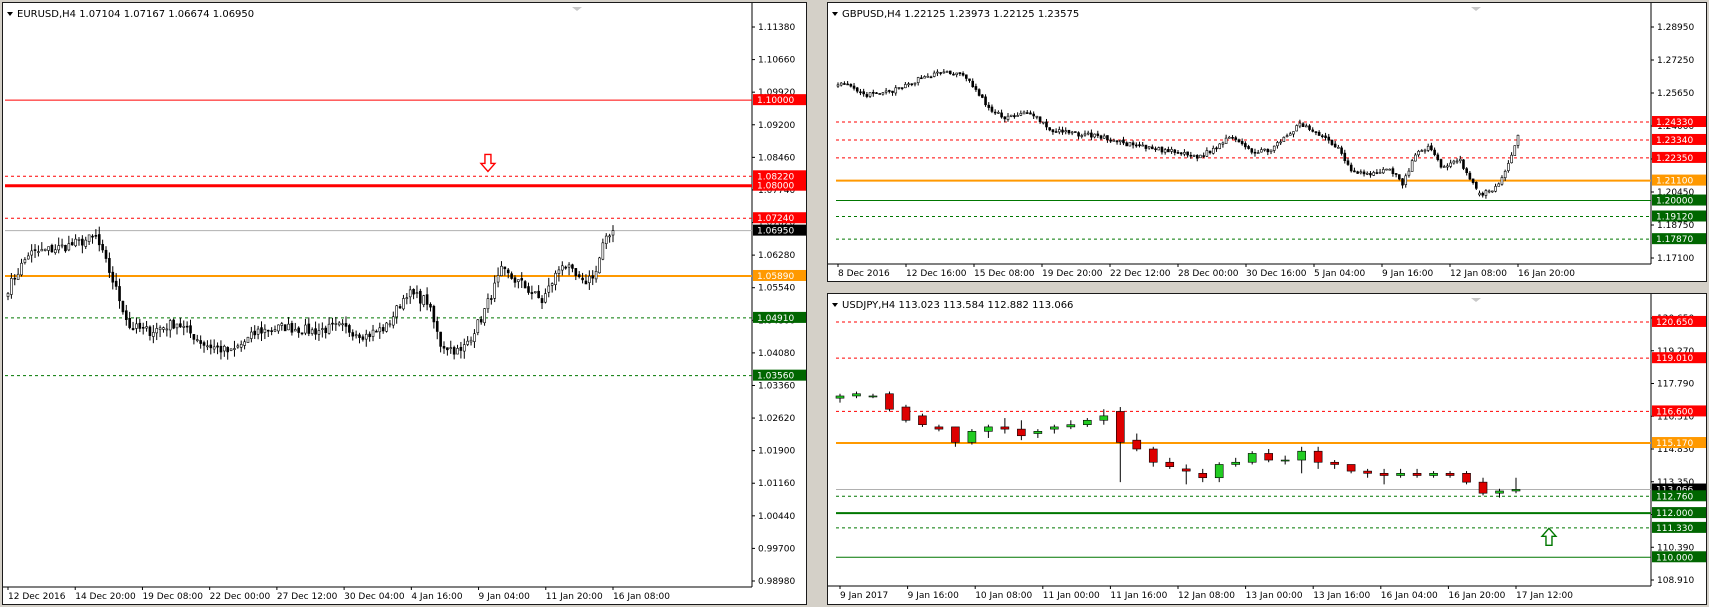 This screenshot has width=1709, height=607. Describe the element at coordinates (1674, 412) in the screenshot. I see `price-tag-text: 116.600` at that location.